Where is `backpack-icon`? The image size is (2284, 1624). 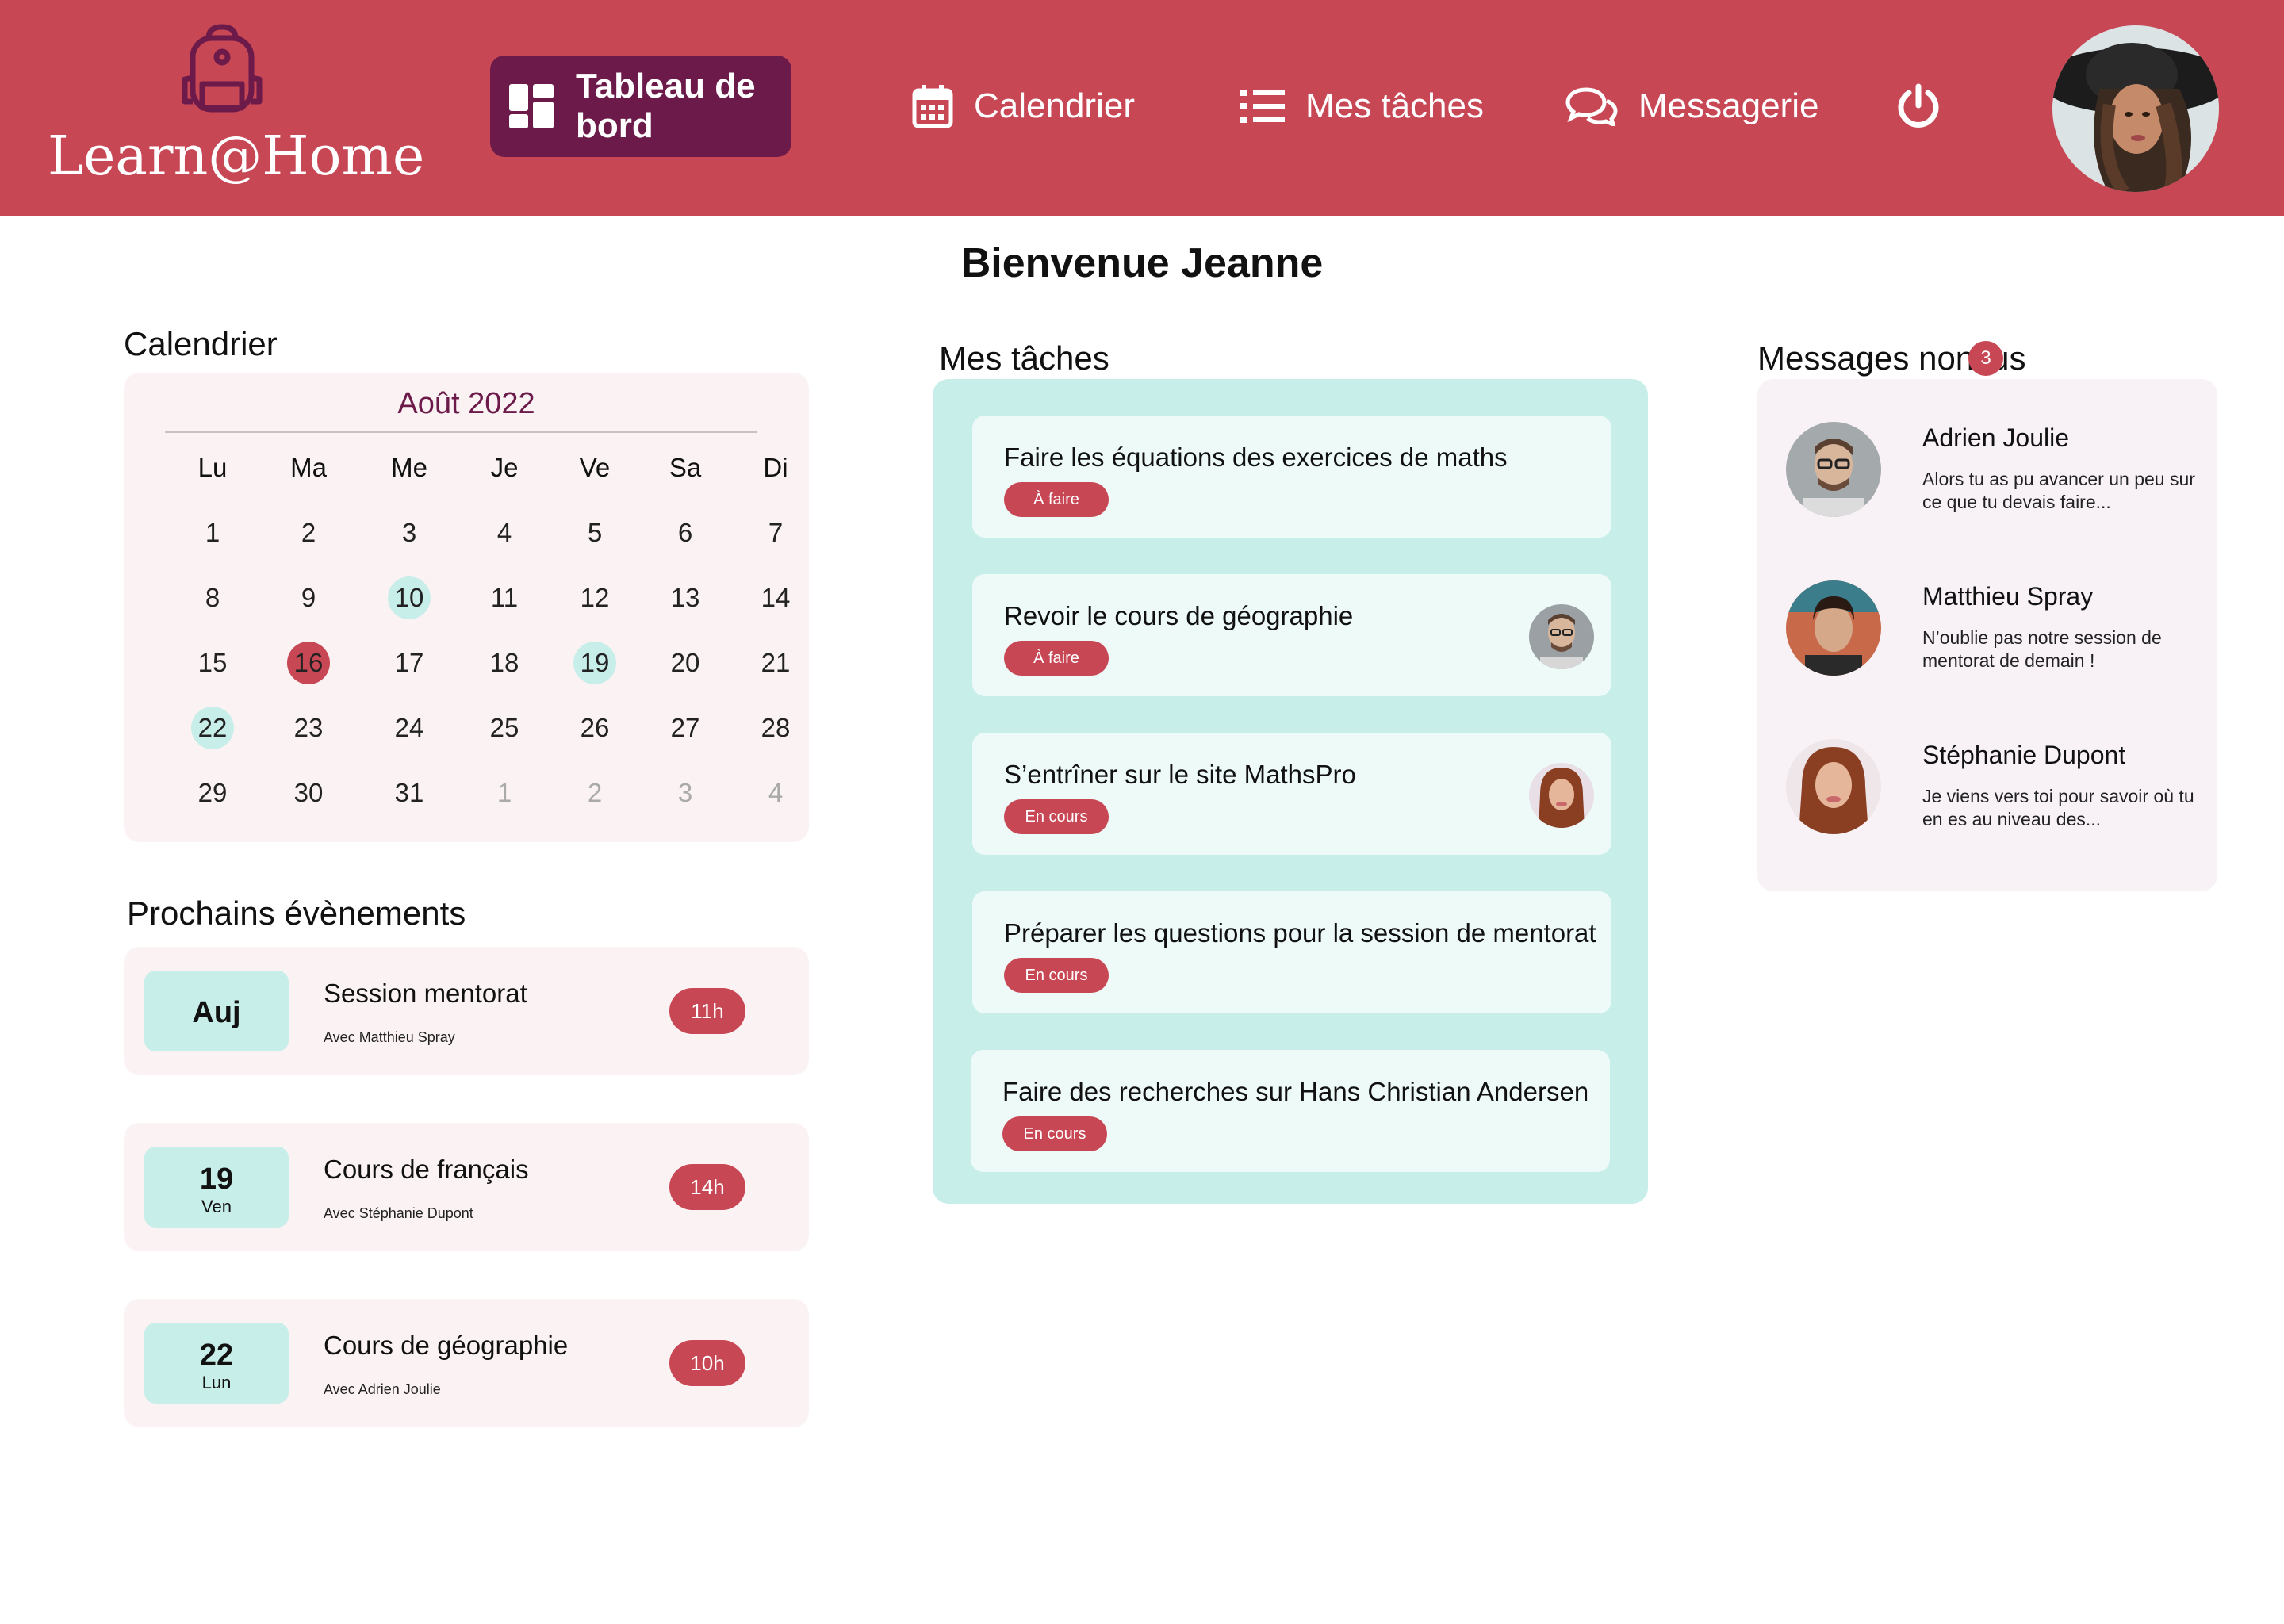 backpack-icon is located at coordinates (222, 68).